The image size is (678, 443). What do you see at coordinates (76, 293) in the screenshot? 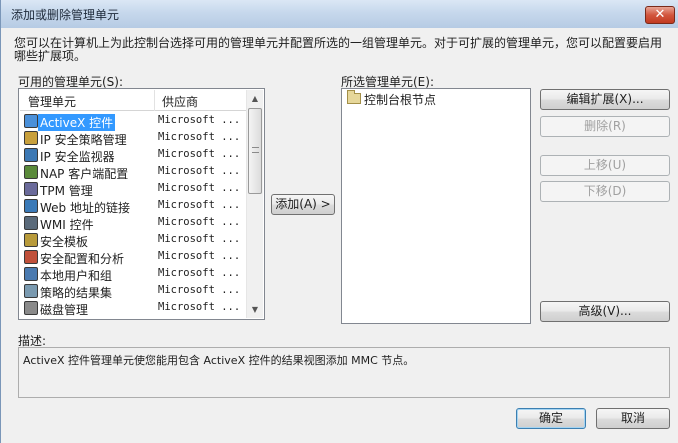
I see `snapin-name: 策略的结果集` at bounding box center [76, 293].